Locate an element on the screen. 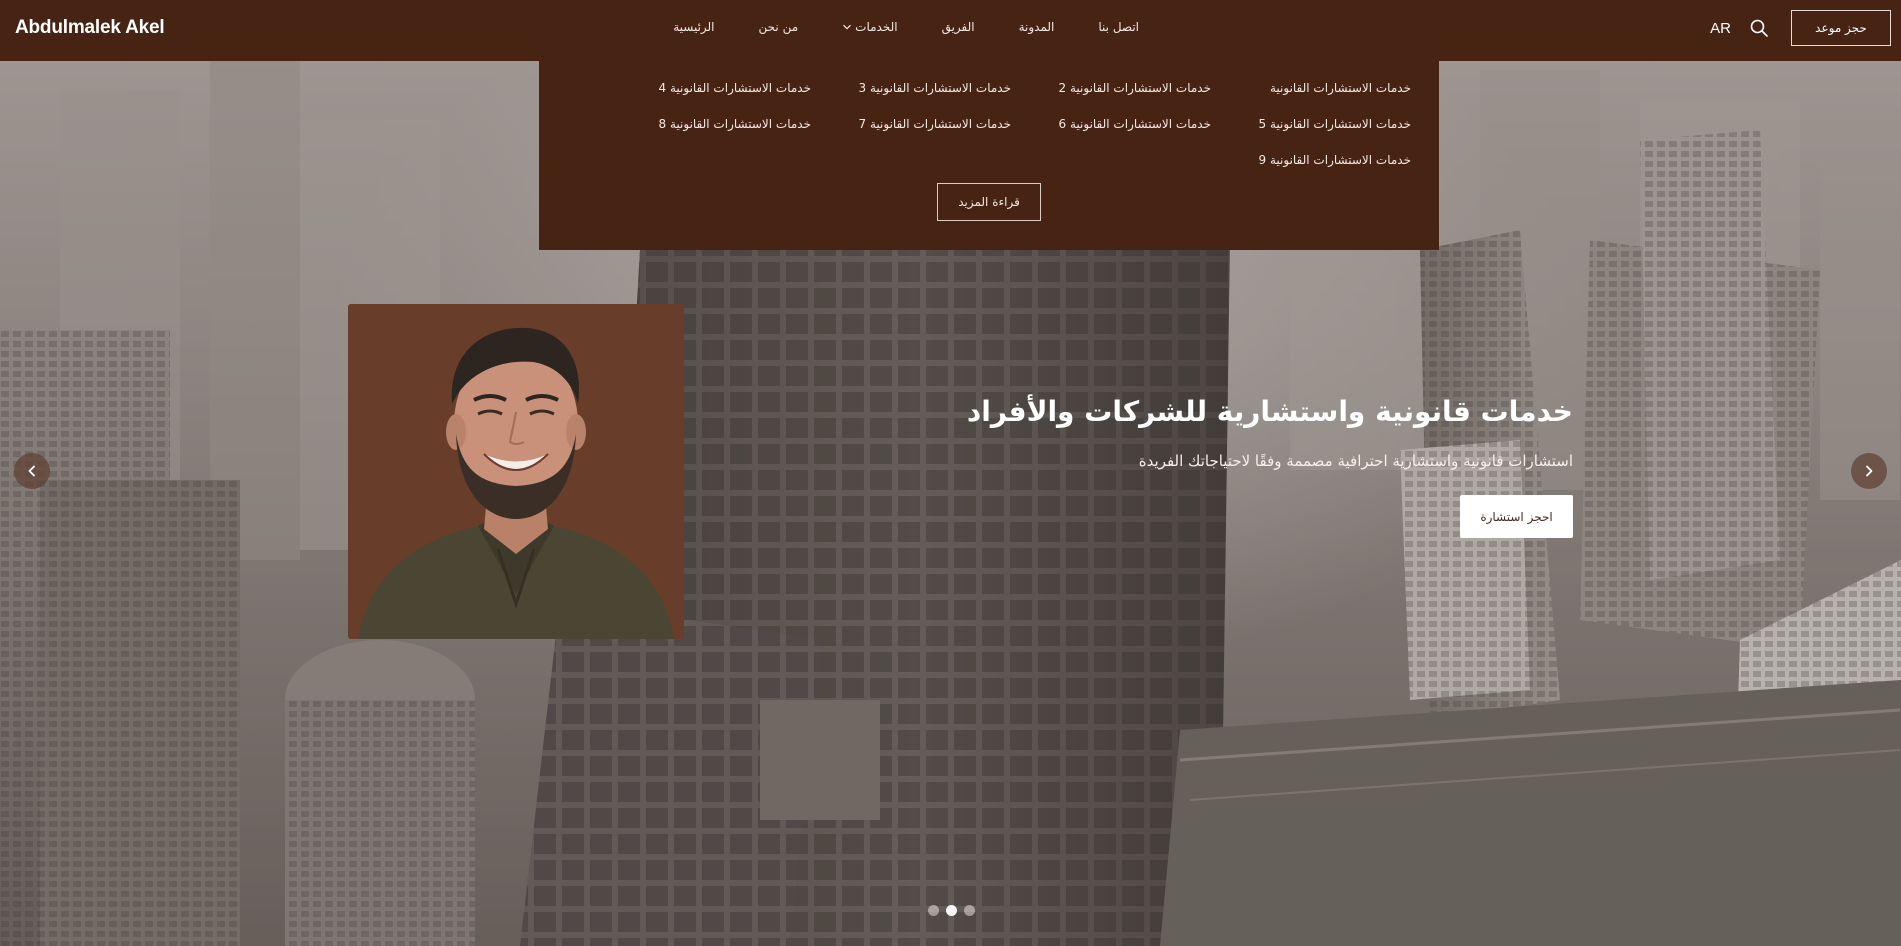  service-link-9: خدمات الاستشارات القانونية 9 is located at coordinates (1311, 160).